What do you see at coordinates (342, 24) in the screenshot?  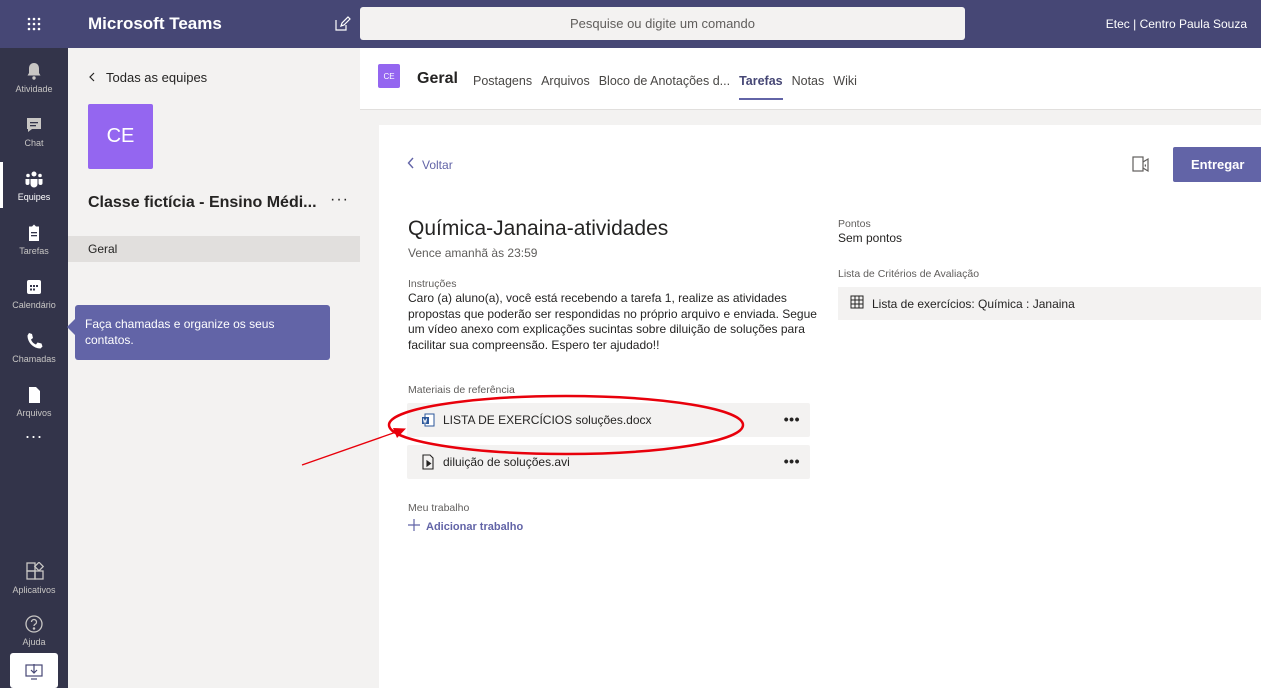 I see `compose-icon` at bounding box center [342, 24].